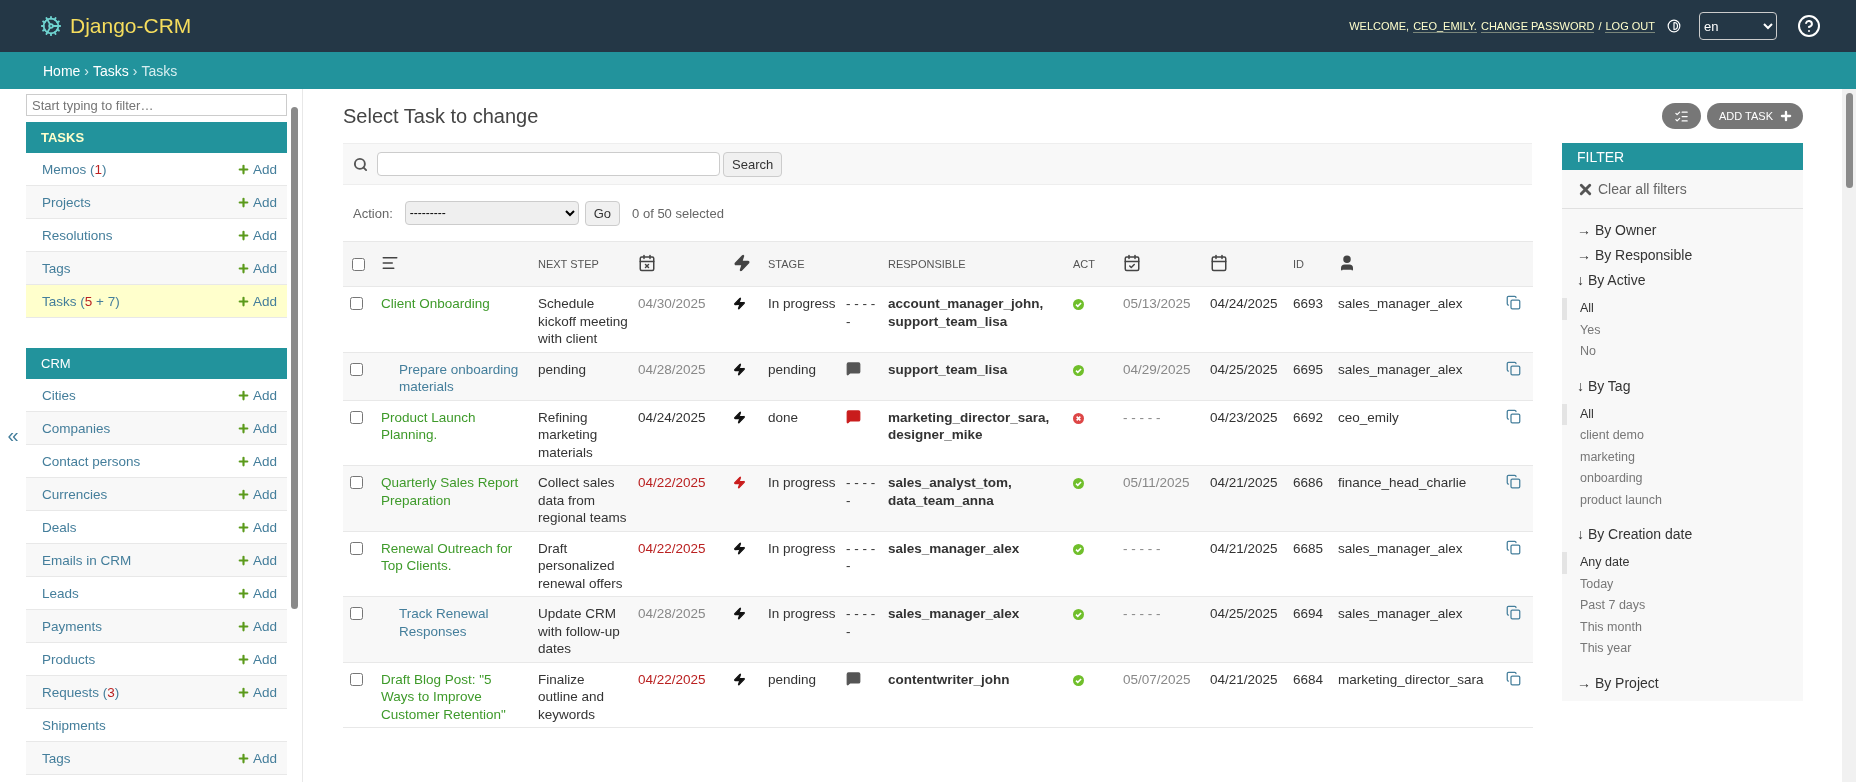 The width and height of the screenshot is (1856, 782). Describe the element at coordinates (1682, 649) in the screenshot. I see `filter-option: This year` at that location.